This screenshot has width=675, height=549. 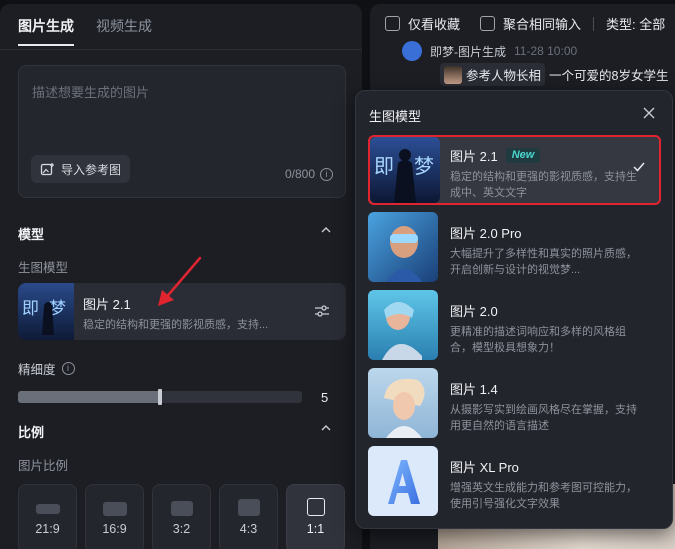 What do you see at coordinates (434, 24) in the screenshot?
I see `only-favorites-label: 仅看收藏` at bounding box center [434, 24].